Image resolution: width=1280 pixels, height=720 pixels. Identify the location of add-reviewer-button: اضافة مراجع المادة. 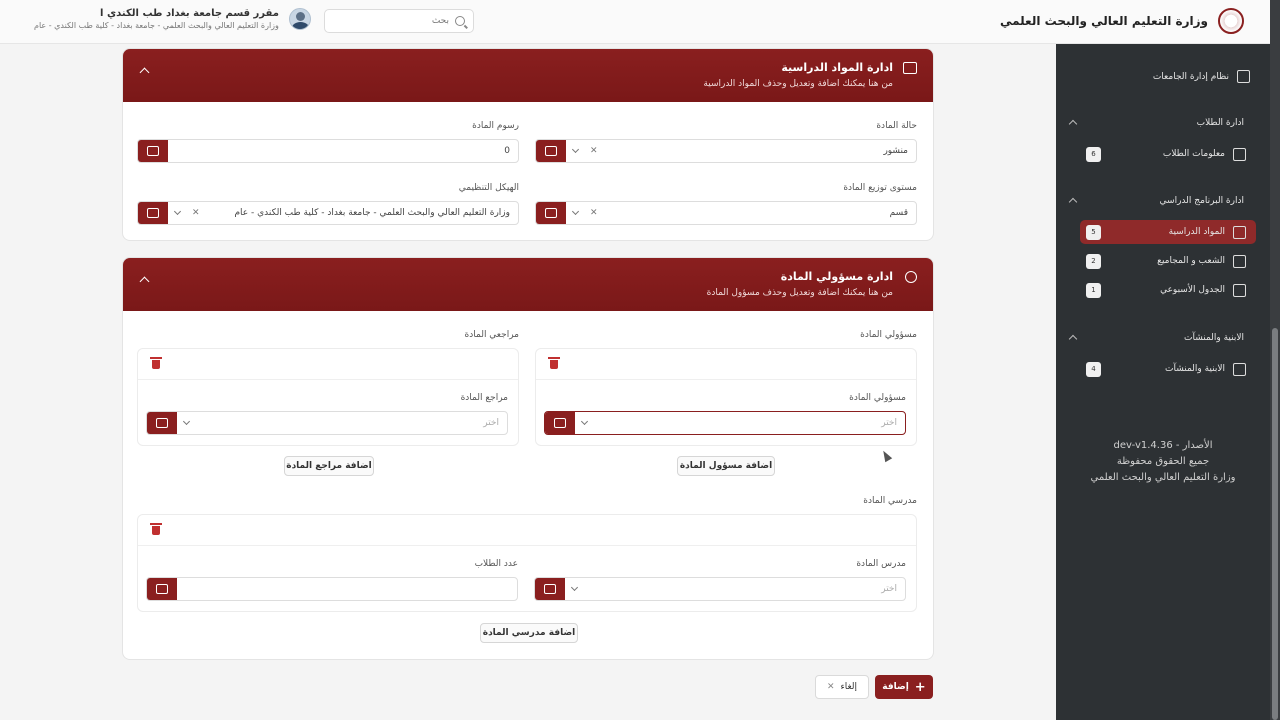
(329, 466).